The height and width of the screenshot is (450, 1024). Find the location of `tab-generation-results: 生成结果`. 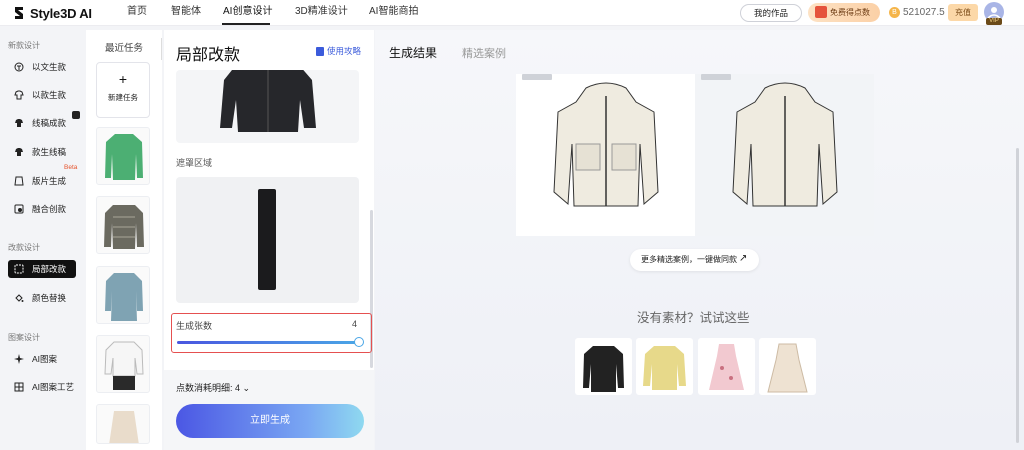

tab-generation-results: 生成结果 is located at coordinates (413, 52).